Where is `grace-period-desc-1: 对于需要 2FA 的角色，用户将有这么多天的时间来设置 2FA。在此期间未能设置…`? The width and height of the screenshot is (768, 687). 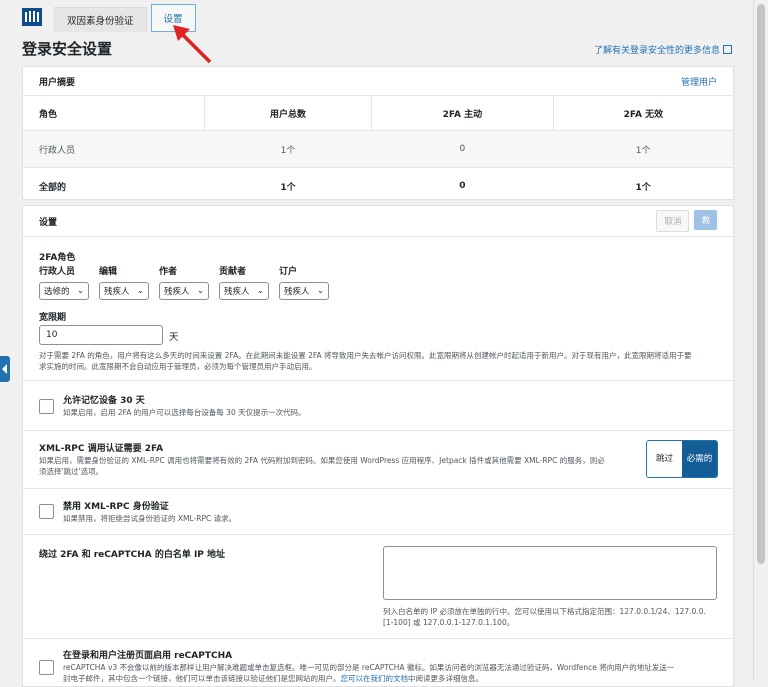
grace-period-desc-1: 对于需要 2FA 的角色，用户将有这么多天的时间来设置 2FA。在此期间未能设置… is located at coordinates (365, 355).